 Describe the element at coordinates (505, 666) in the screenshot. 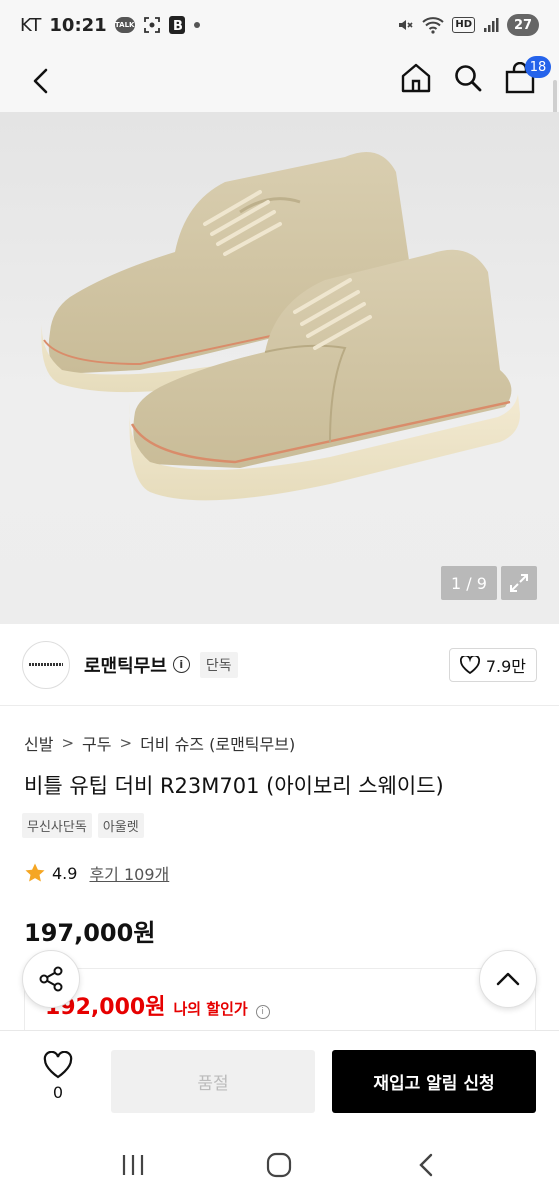

I see `brand-like-count: 7.9만` at that location.